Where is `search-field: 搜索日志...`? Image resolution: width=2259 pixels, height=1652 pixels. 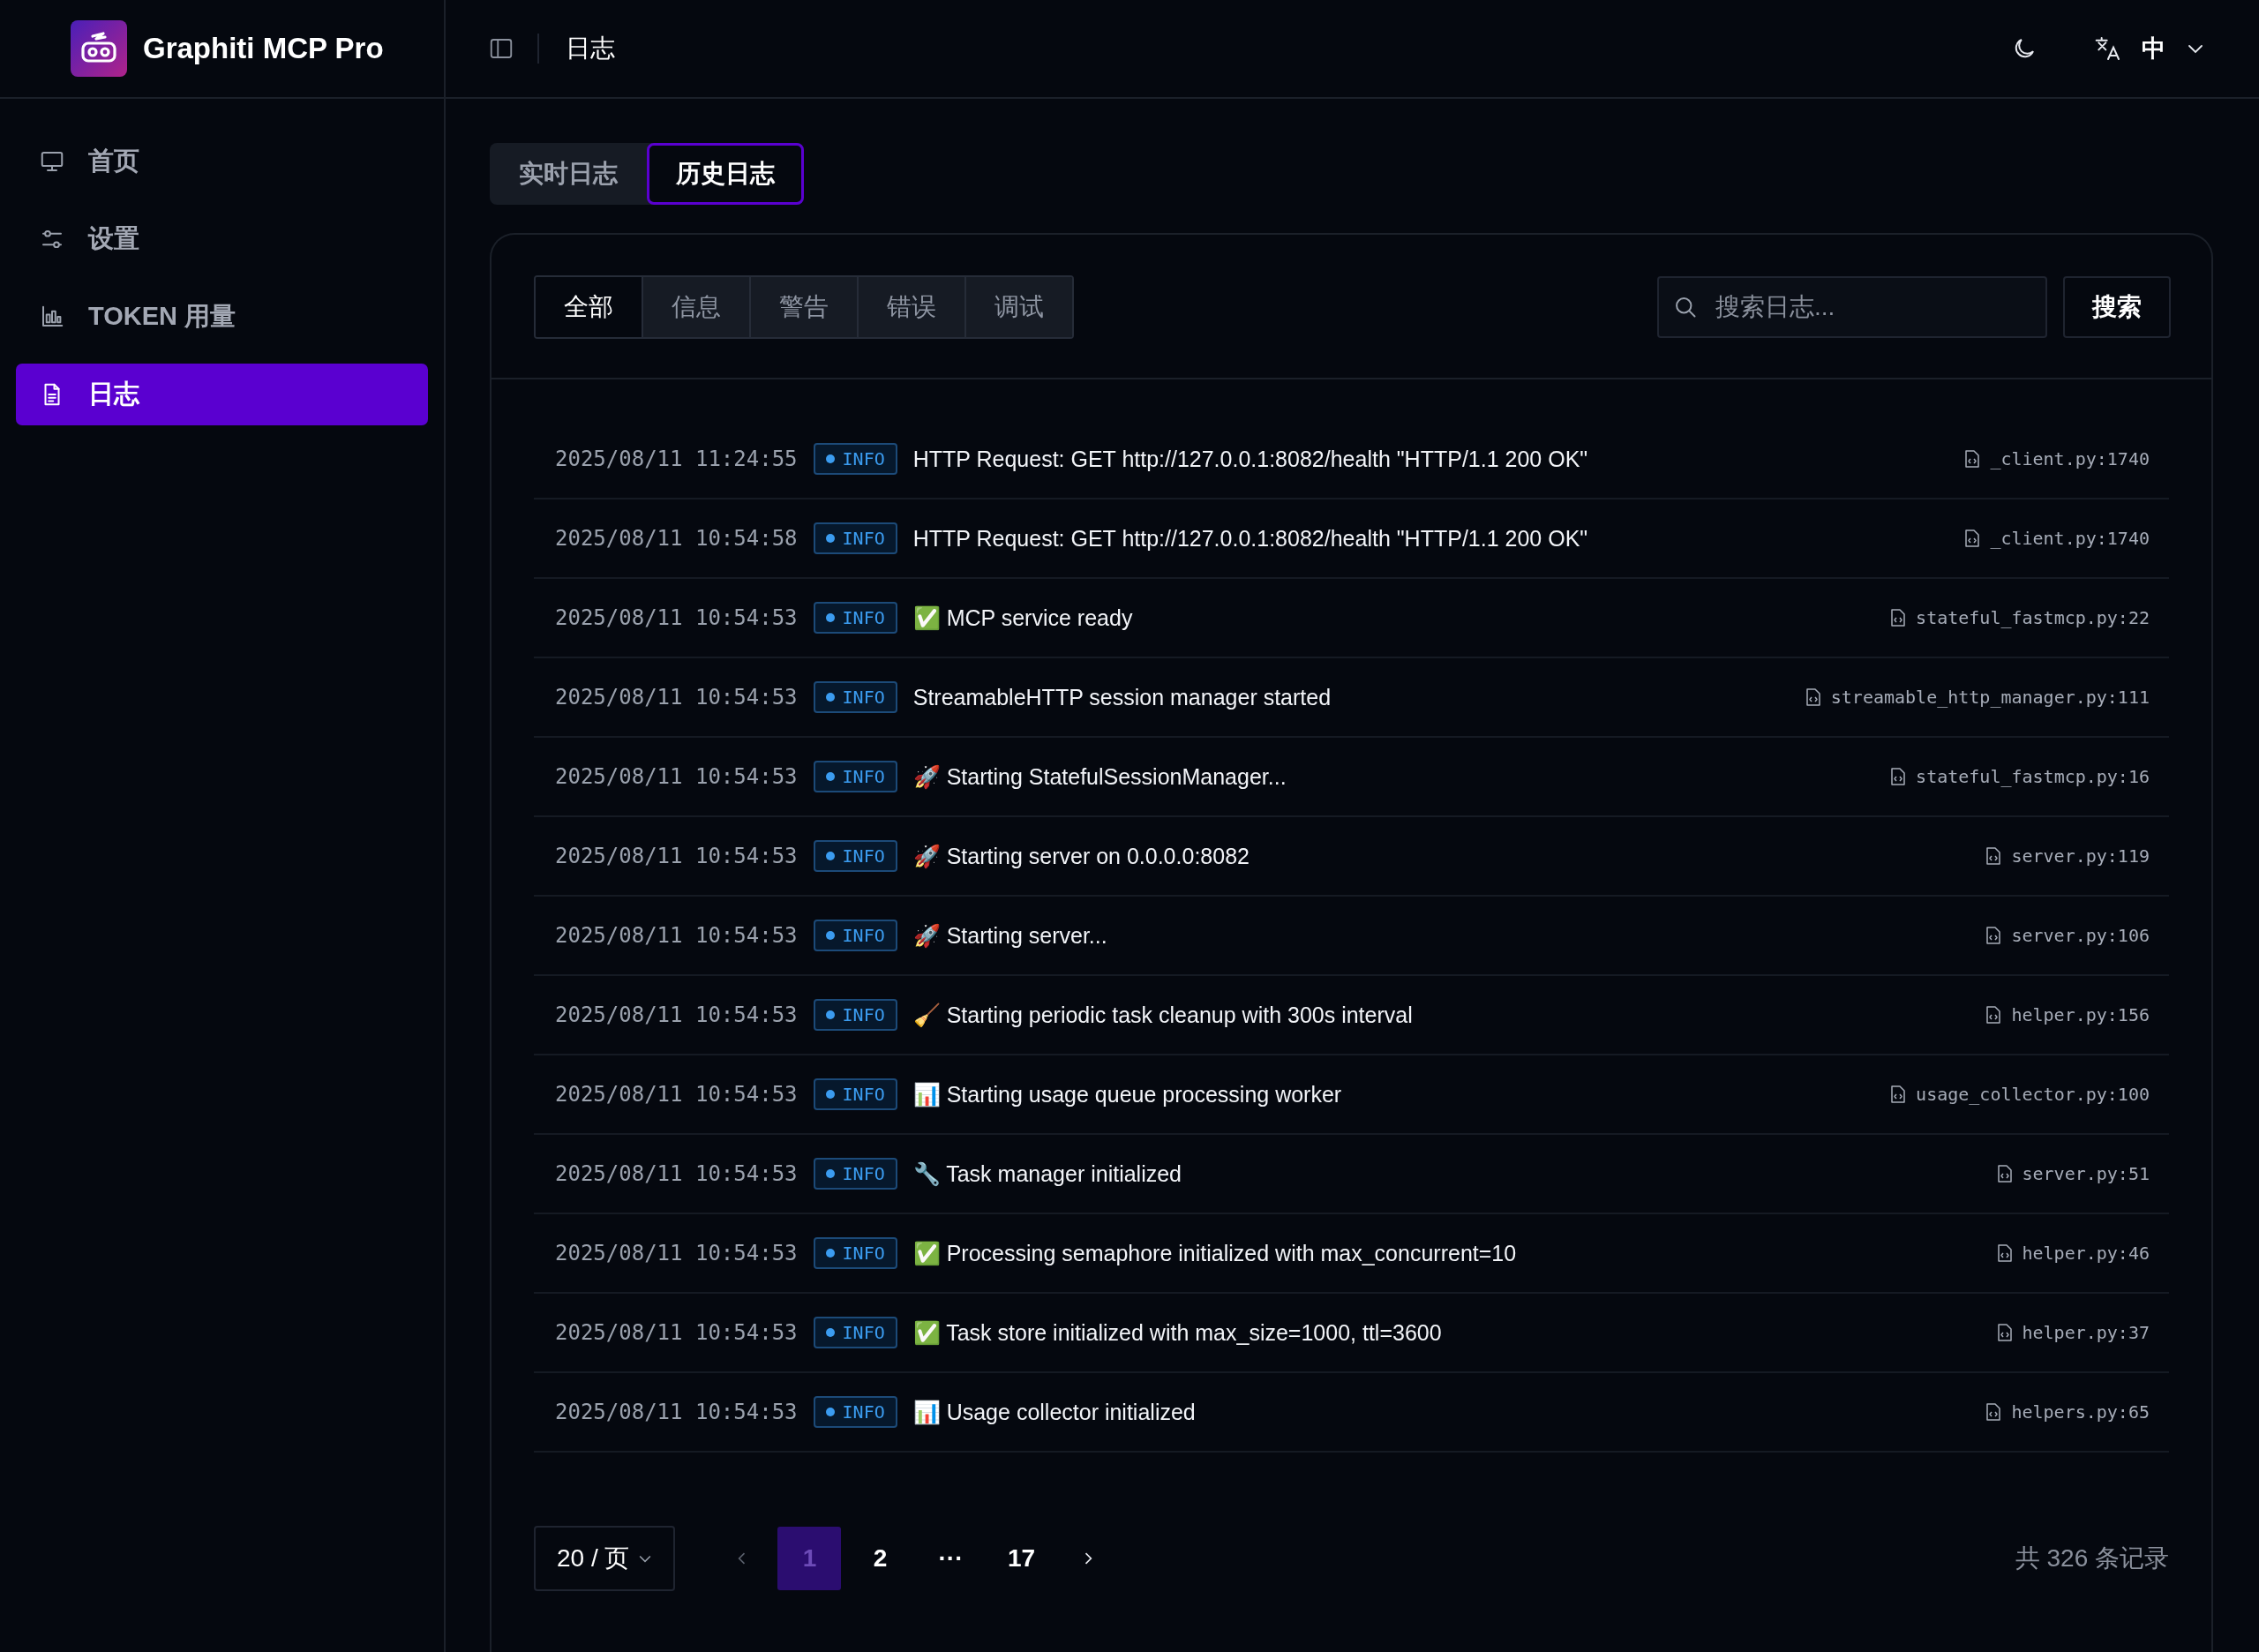 search-field: 搜索日志... is located at coordinates (1852, 307).